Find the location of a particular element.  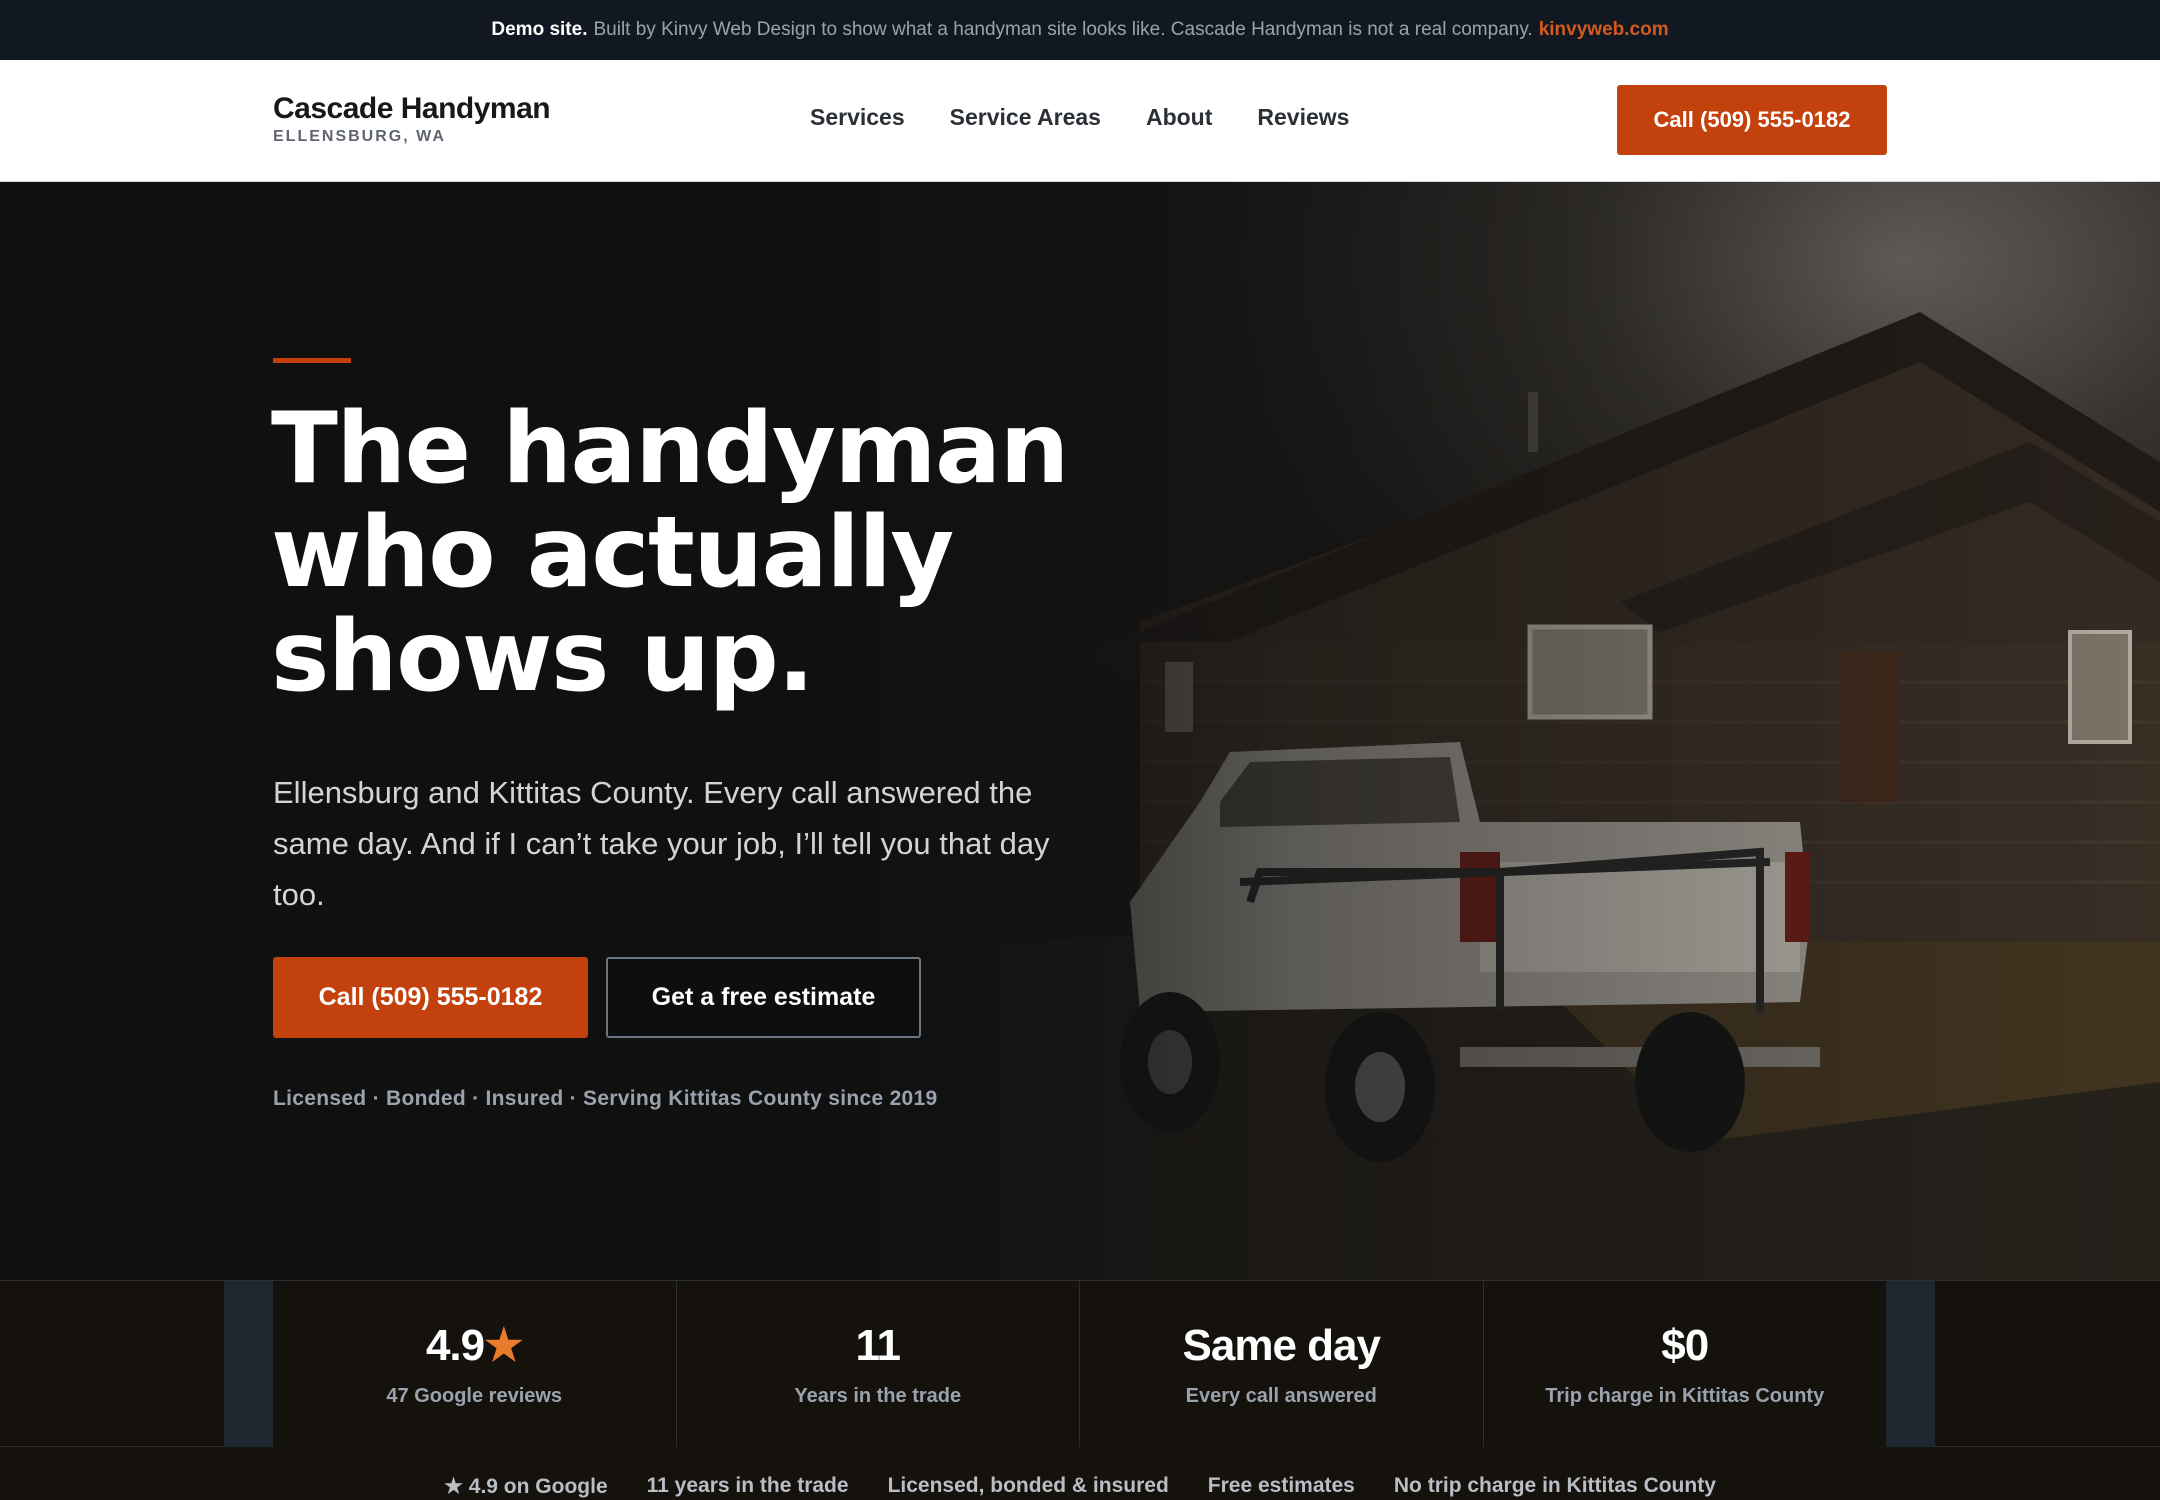

nav-services: Services is located at coordinates (857, 117).